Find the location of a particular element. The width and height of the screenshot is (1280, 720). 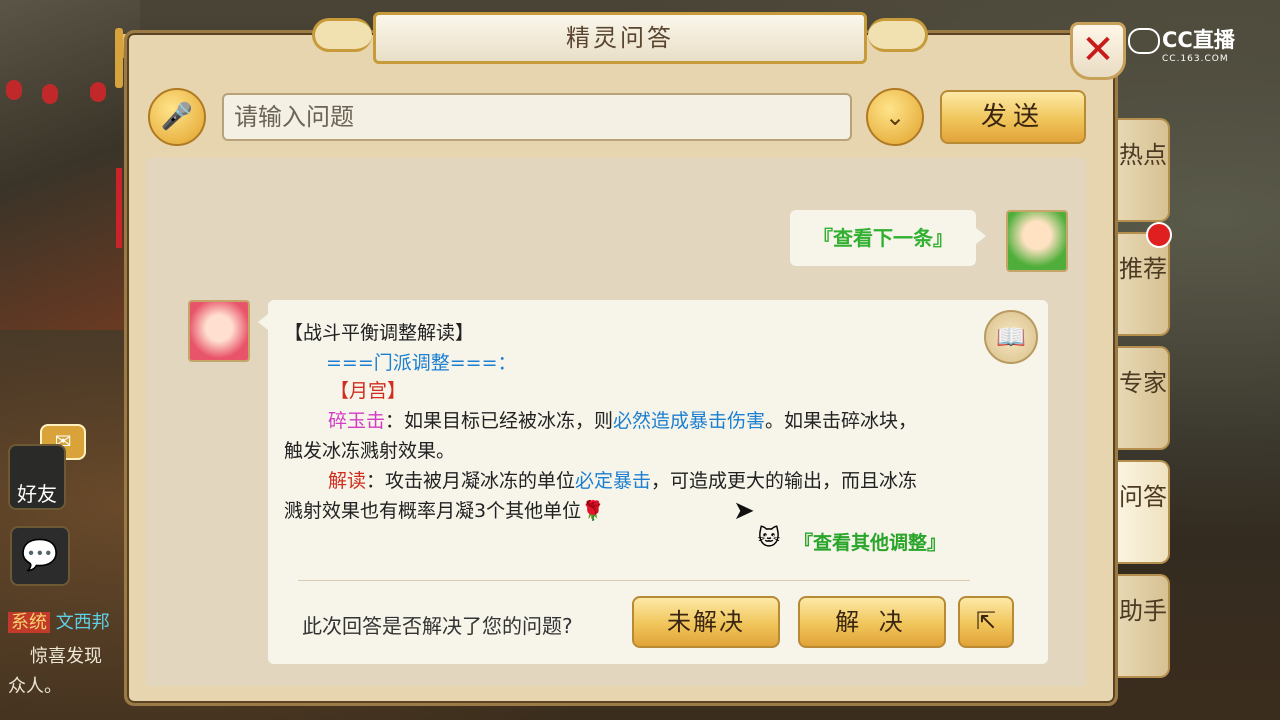

title-scroll-right is located at coordinates (898, 35).